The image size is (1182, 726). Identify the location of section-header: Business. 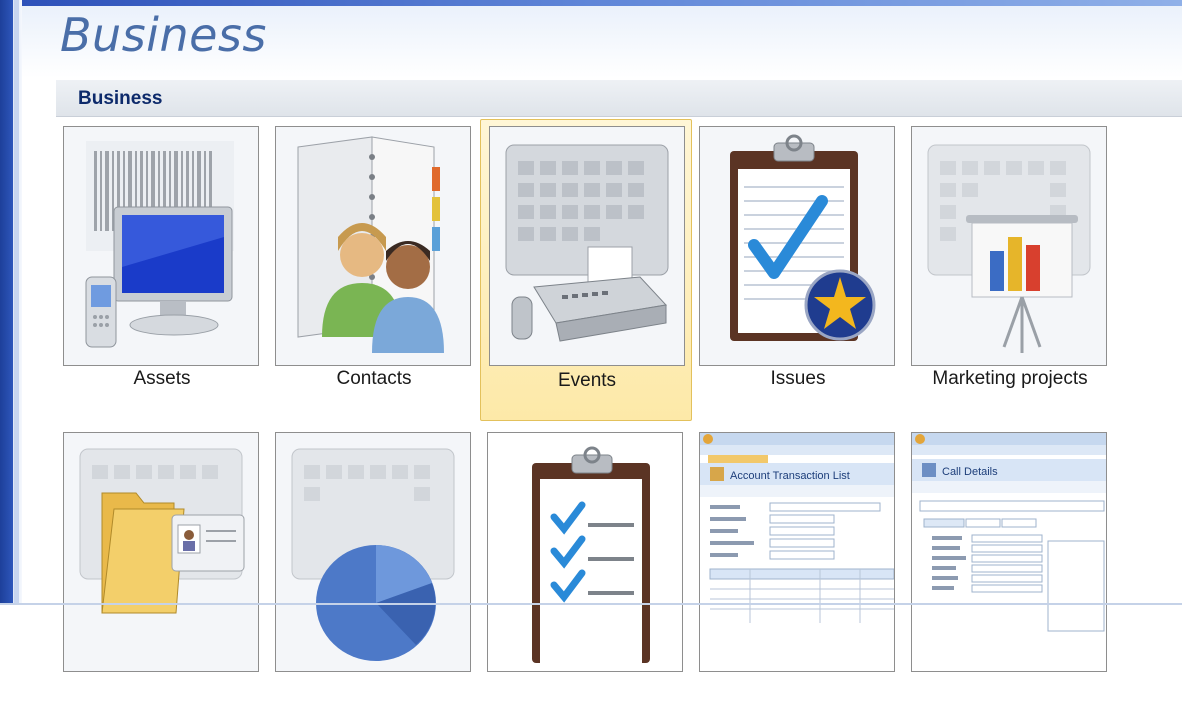
(619, 98).